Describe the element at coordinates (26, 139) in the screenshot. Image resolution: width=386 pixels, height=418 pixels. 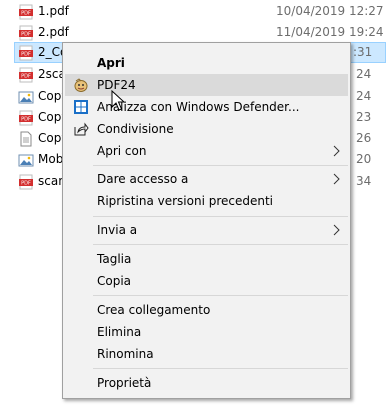
I see `document-icon` at that location.